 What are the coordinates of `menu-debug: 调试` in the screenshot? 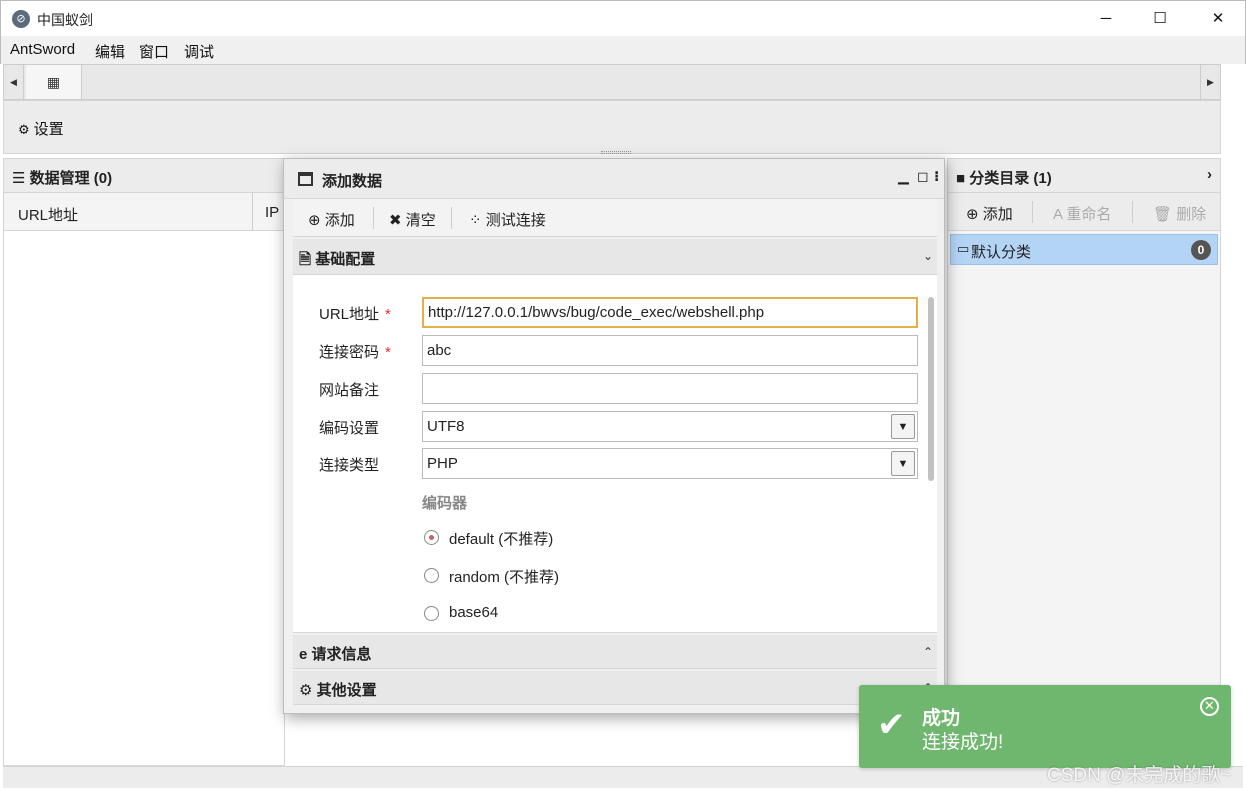 It's located at (199, 51).